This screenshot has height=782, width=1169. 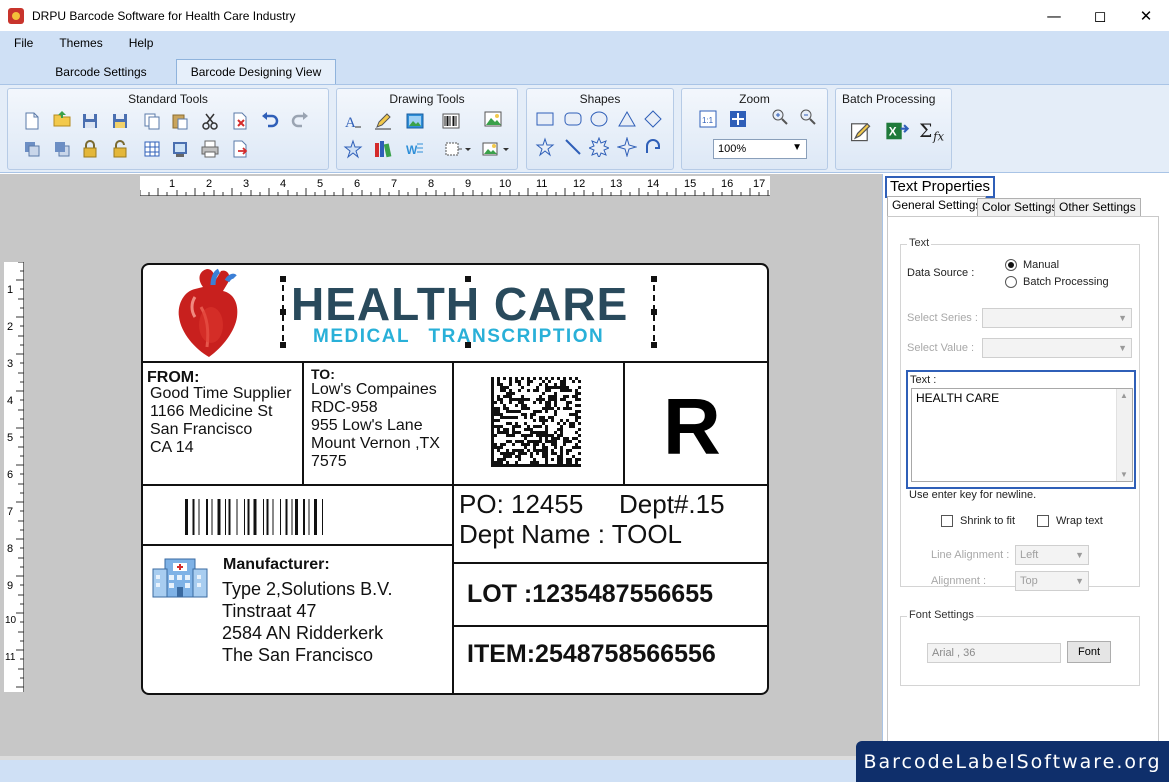 I want to click on tab-barcode-settings: Barcode Settings, so click(x=101, y=71).